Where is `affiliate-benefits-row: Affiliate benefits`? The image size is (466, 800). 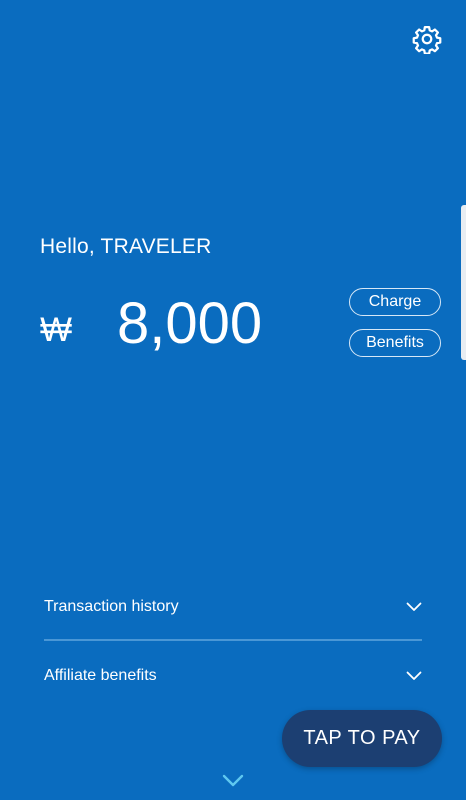 affiliate-benefits-row: Affiliate benefits is located at coordinates (233, 676).